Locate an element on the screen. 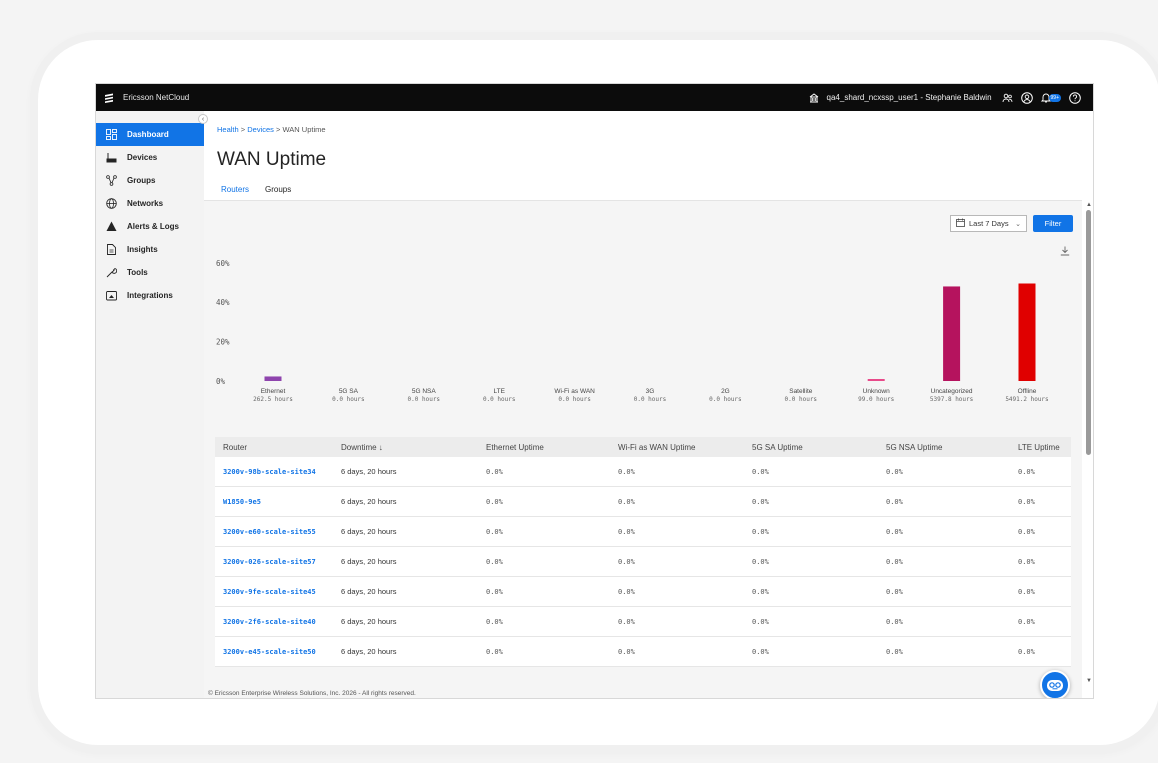 The image size is (1158, 763). notifications-bell-icon: 99+ is located at coordinates (1050, 97).